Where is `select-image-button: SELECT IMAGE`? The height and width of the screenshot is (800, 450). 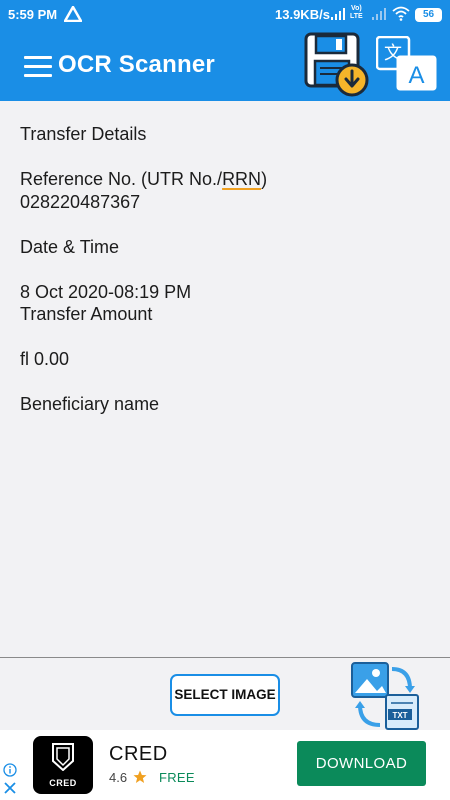 select-image-button: SELECT IMAGE is located at coordinates (225, 695).